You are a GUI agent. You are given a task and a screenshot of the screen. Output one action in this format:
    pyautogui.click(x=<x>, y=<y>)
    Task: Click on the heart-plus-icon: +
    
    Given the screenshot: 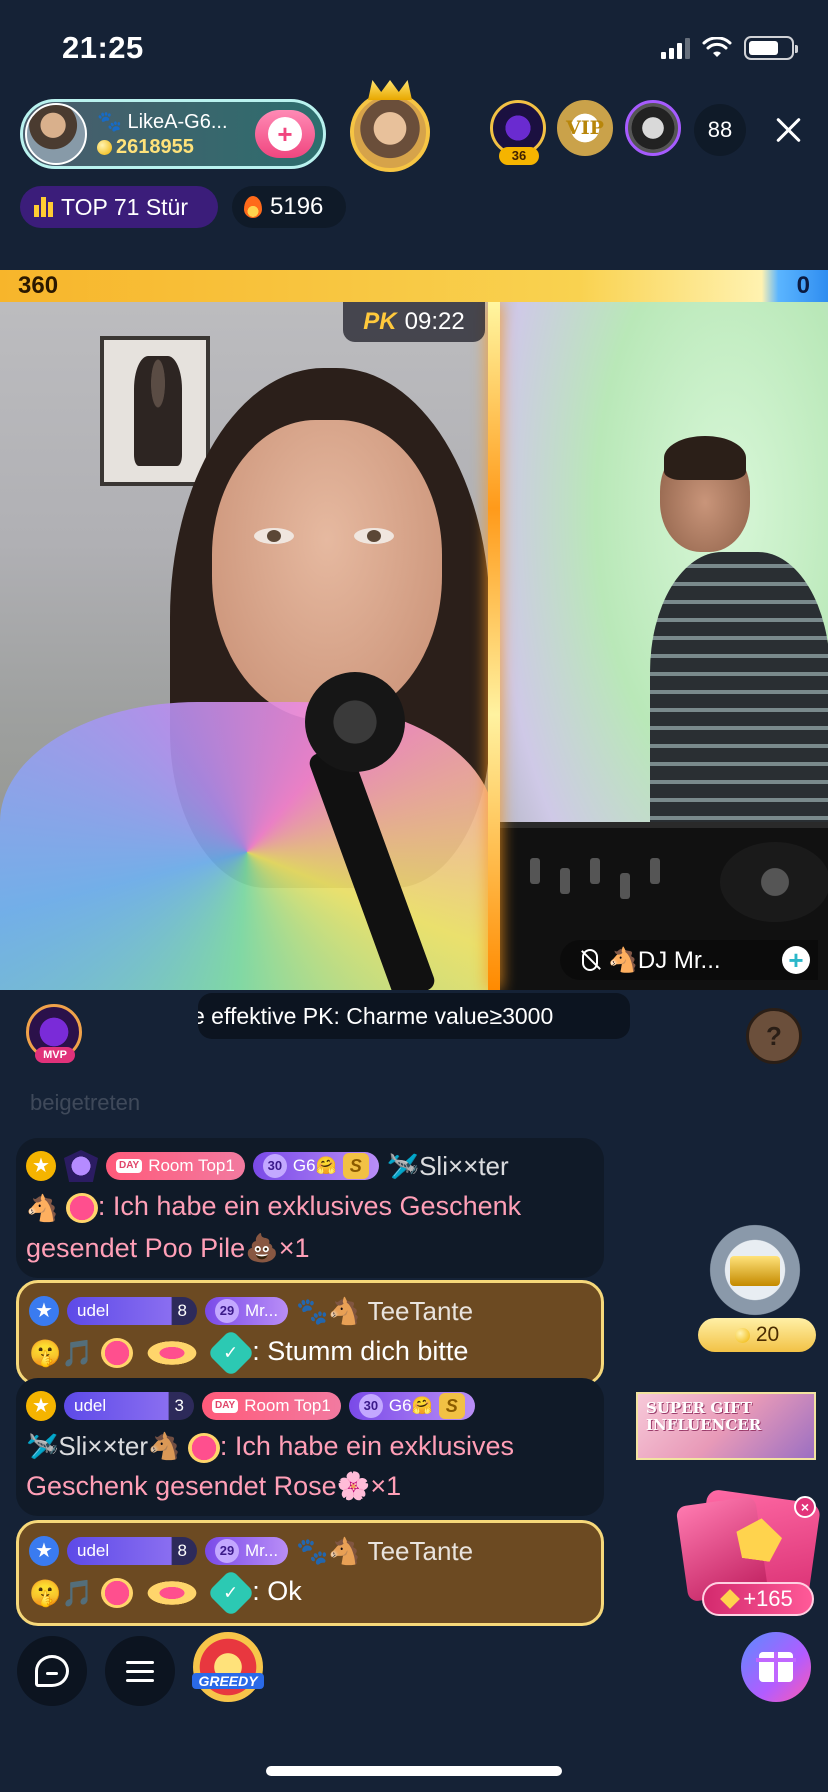 What is the action you would take?
    pyautogui.click(x=285, y=134)
    